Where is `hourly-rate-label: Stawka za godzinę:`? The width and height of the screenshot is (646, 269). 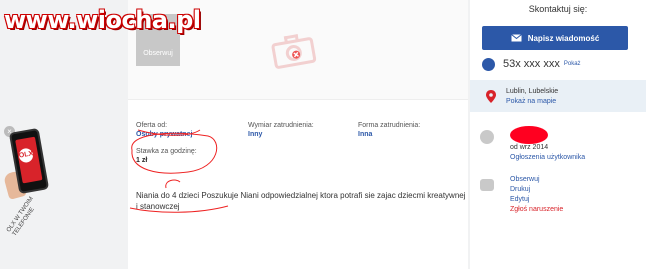
hourly-rate-label: Stawka za godzinę: is located at coordinates (166, 151).